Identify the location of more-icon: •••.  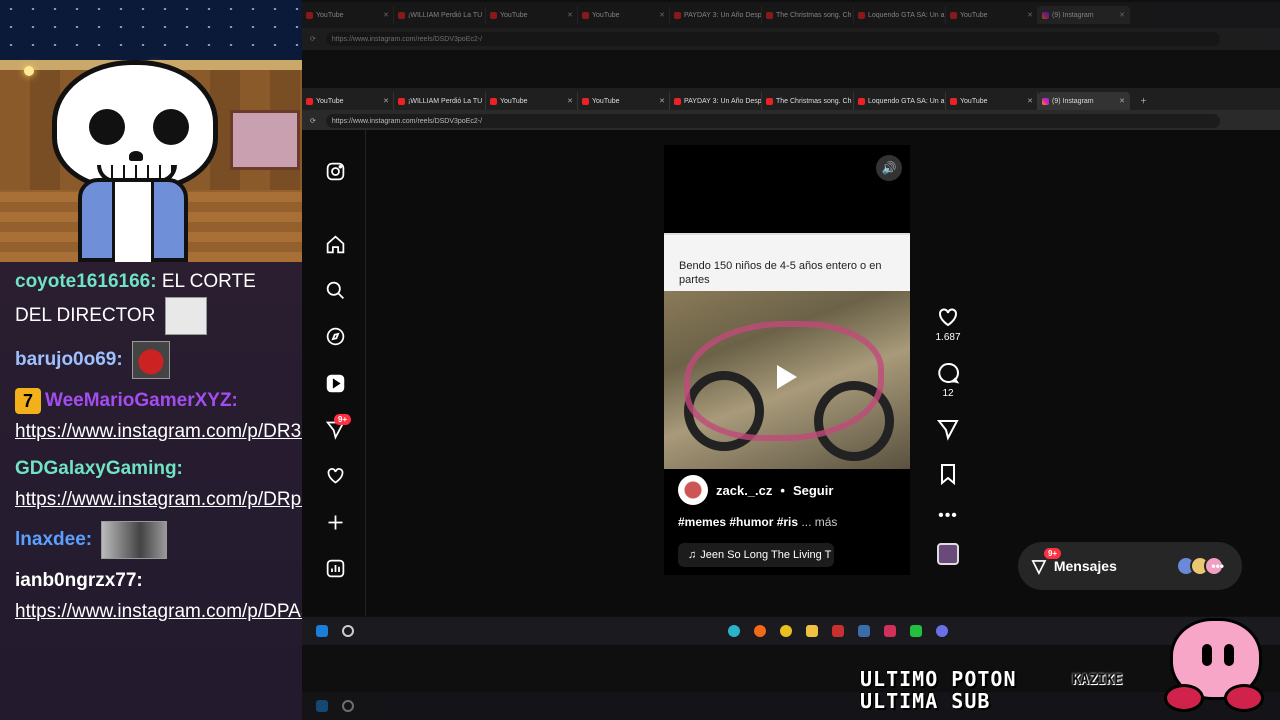
(1217, 566).